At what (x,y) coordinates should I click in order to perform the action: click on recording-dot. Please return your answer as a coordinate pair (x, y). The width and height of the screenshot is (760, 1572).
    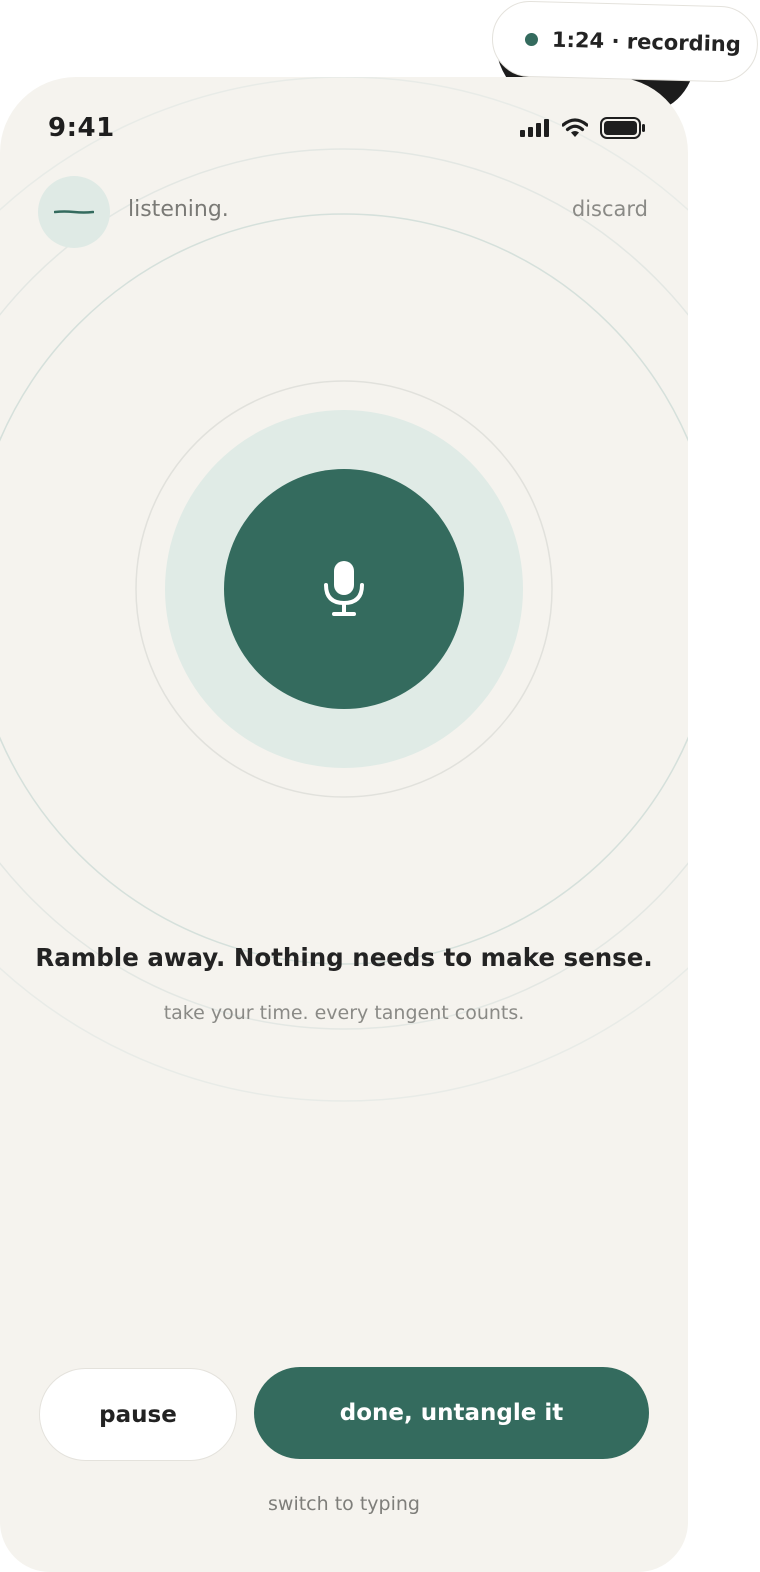
    Looking at the image, I should click on (531, 39).